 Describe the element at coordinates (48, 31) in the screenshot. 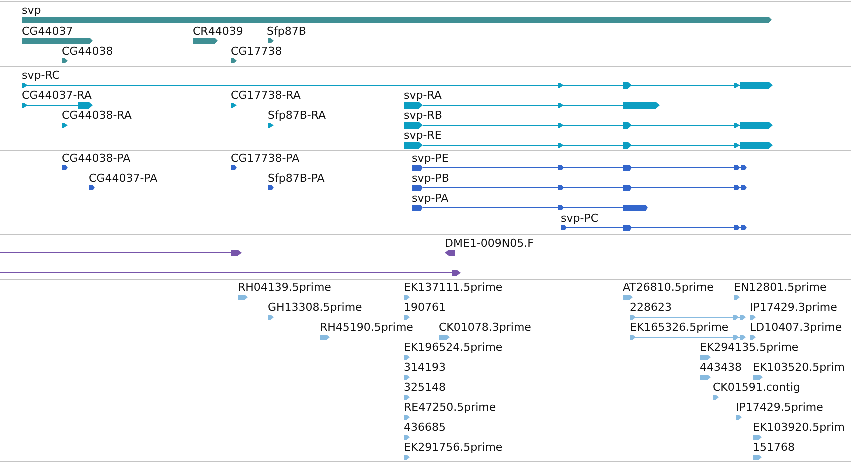

I see `feature-label: CG44037` at that location.